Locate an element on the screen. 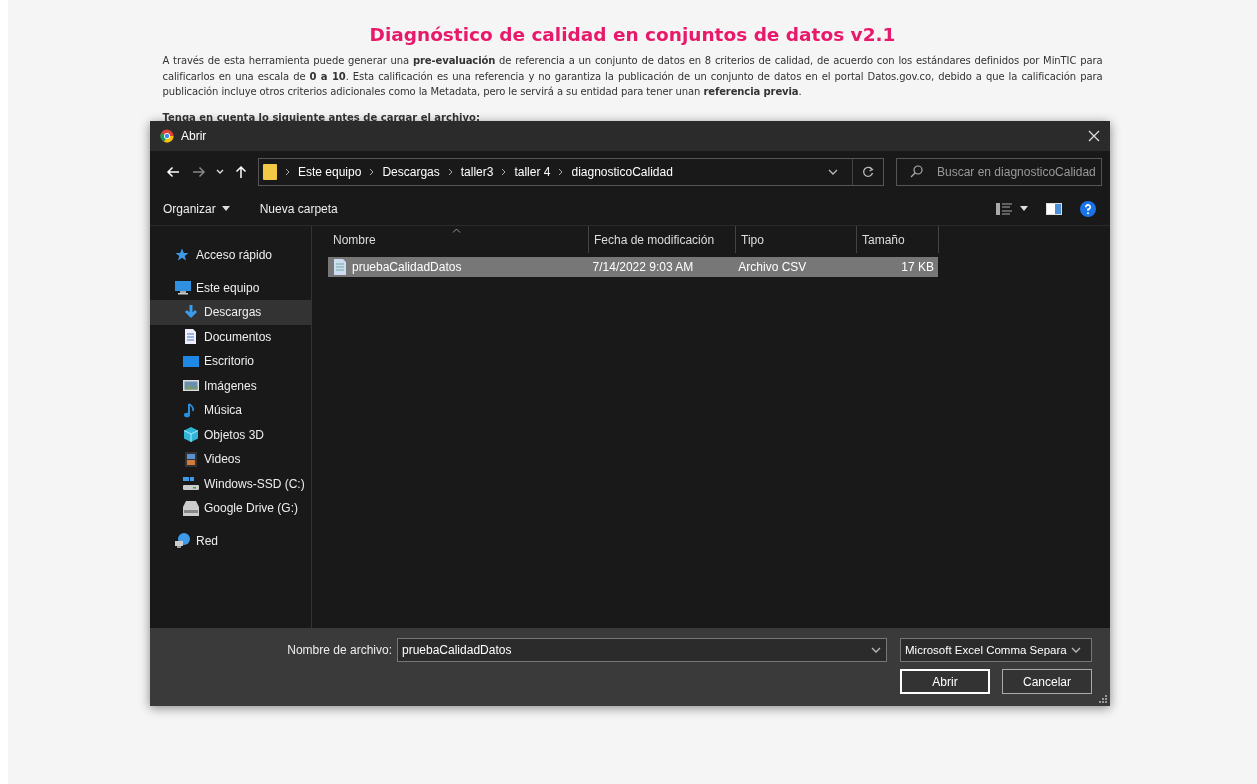 The image size is (1257, 784). help-icon is located at coordinates (1088, 208).